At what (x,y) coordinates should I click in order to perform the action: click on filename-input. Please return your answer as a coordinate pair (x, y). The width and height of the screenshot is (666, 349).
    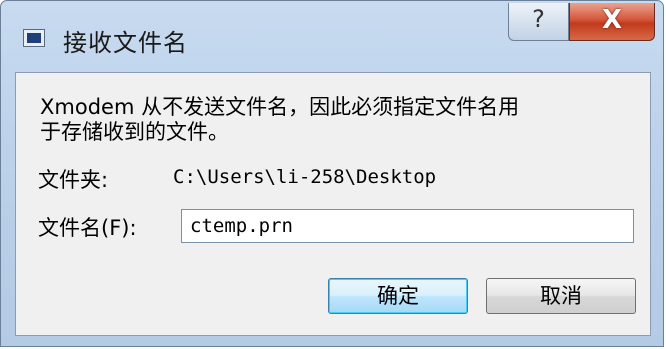
    Looking at the image, I should click on (407, 226).